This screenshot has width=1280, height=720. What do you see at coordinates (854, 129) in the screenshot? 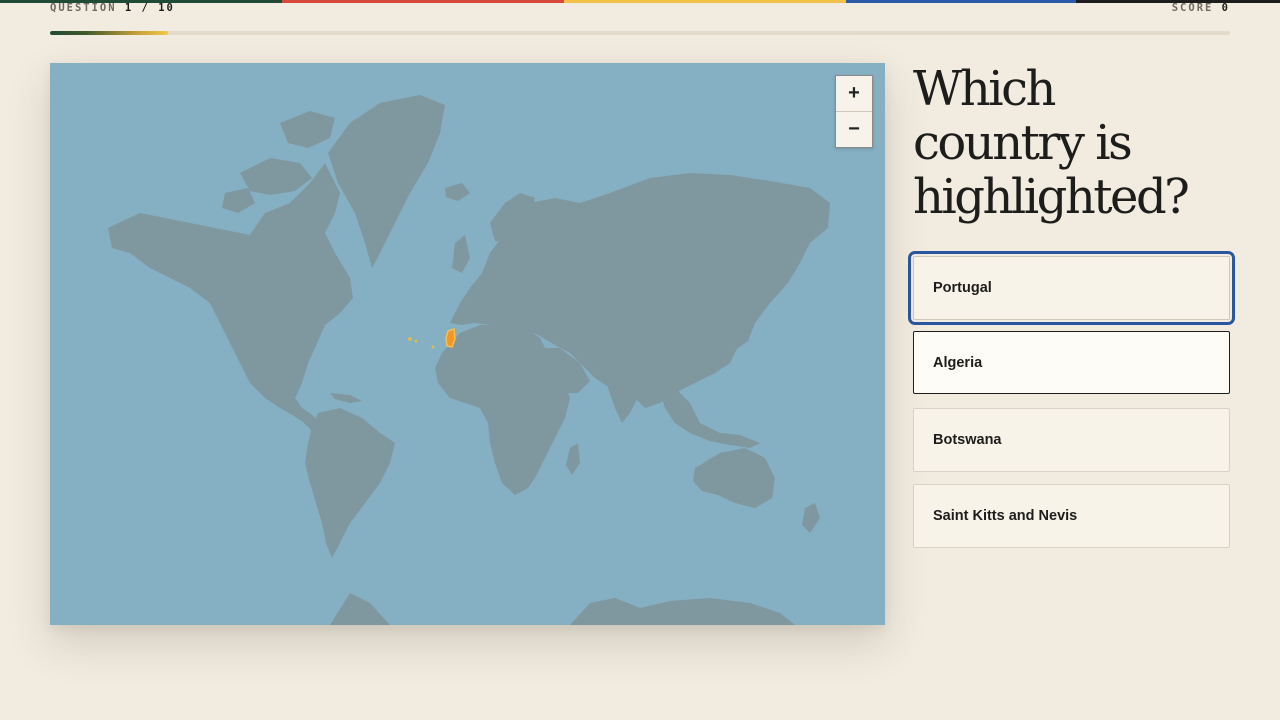
I see `zoom-out-button: −` at bounding box center [854, 129].